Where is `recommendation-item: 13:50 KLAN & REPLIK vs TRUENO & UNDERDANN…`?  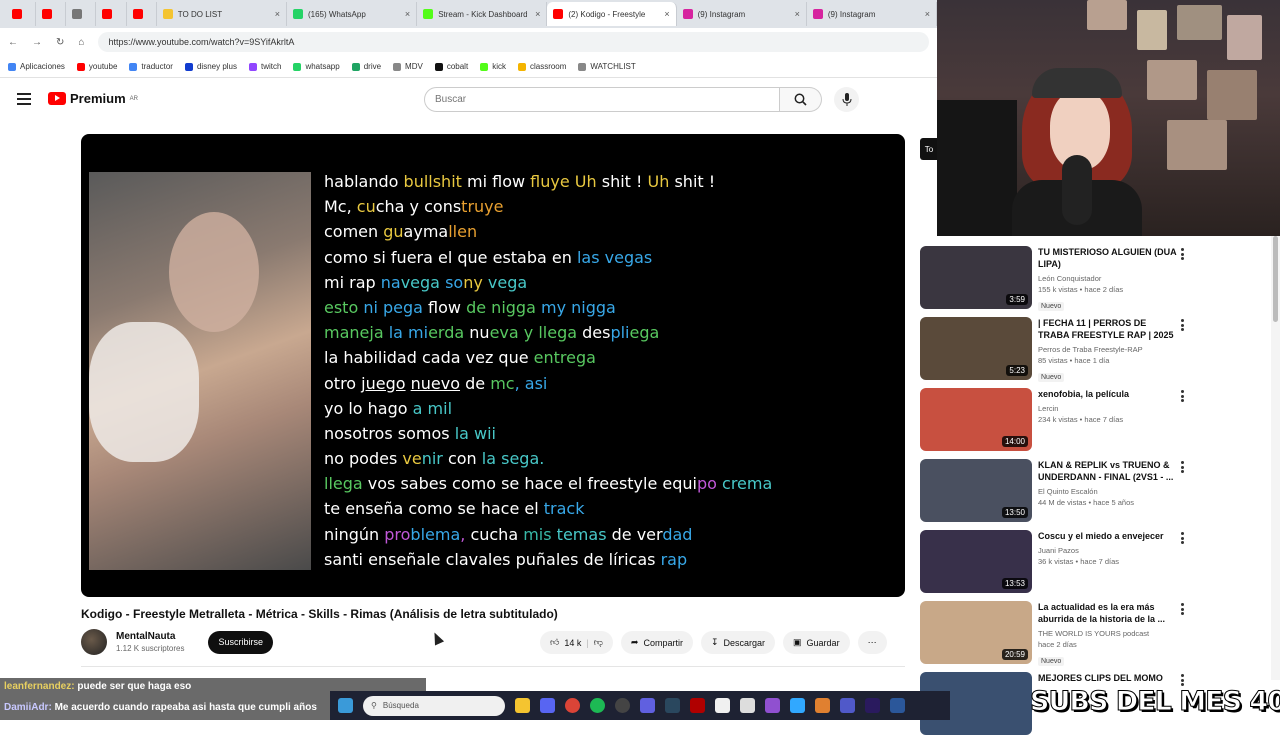
recommendation-item: 13:50 KLAN & REPLIK vs TRUENO & UNDERDANN… is located at coordinates (1060, 493).